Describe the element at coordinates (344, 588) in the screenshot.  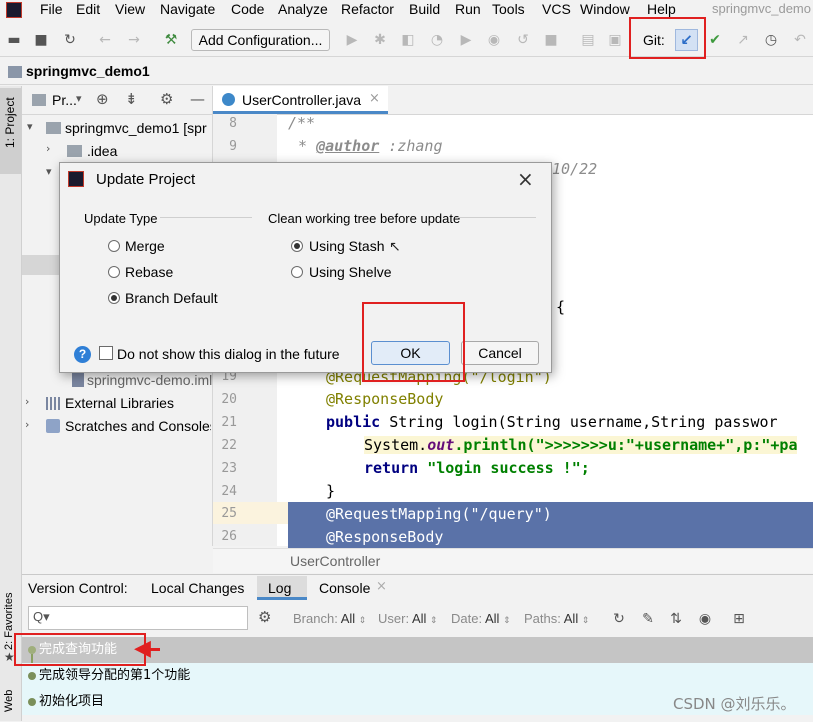
I see `tab-console: Console` at that location.